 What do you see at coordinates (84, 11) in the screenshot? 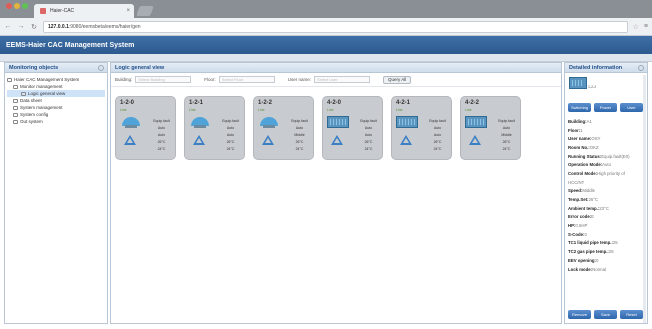
I see `browser-tab: Haier-CAC ×` at bounding box center [84, 11].